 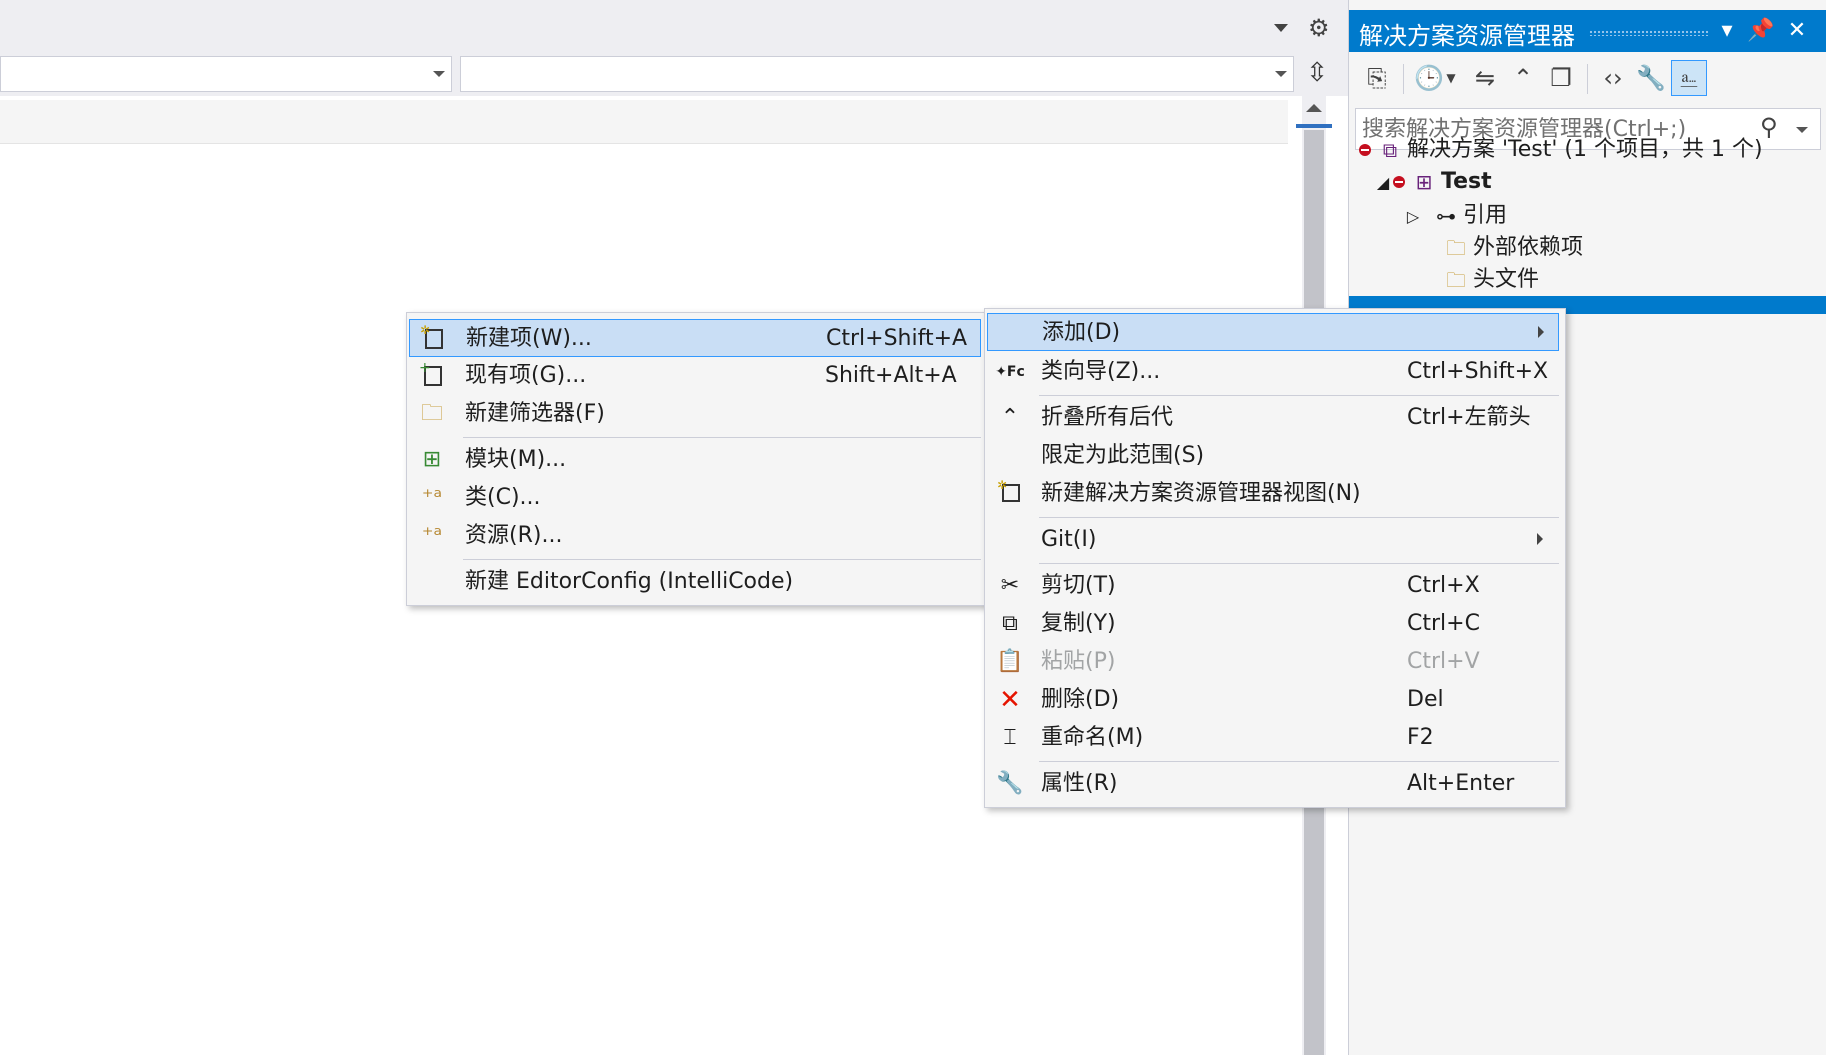 What do you see at coordinates (433, 338) in the screenshot?
I see `new-item-icon: ✲` at bounding box center [433, 338].